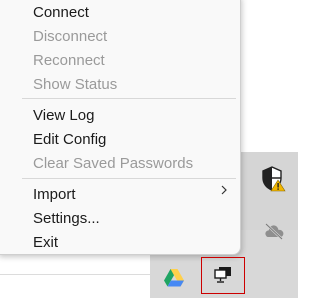 The height and width of the screenshot is (298, 320). Describe the element at coordinates (274, 179) in the screenshot. I see `security-warning-icon` at that location.